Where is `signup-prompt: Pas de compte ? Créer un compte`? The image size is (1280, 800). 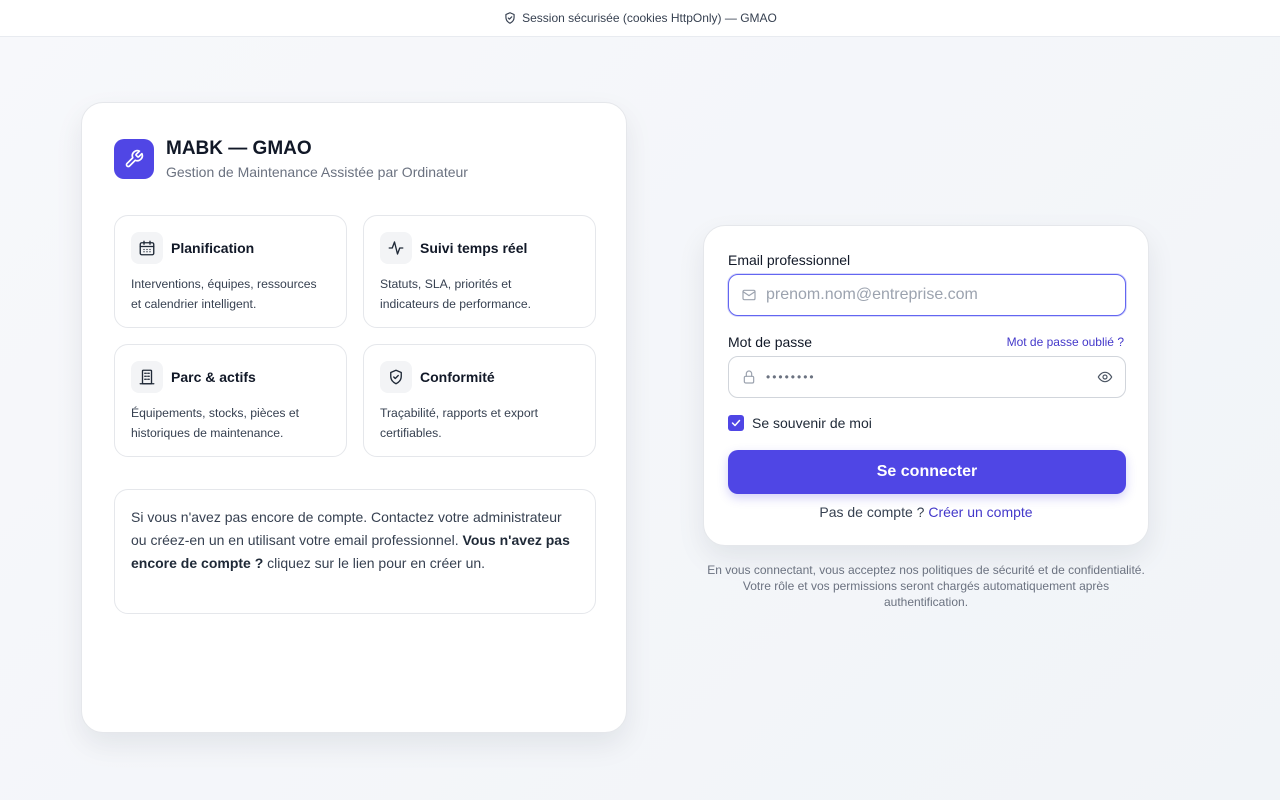
signup-prompt: Pas de compte ? Créer un compte is located at coordinates (926, 512).